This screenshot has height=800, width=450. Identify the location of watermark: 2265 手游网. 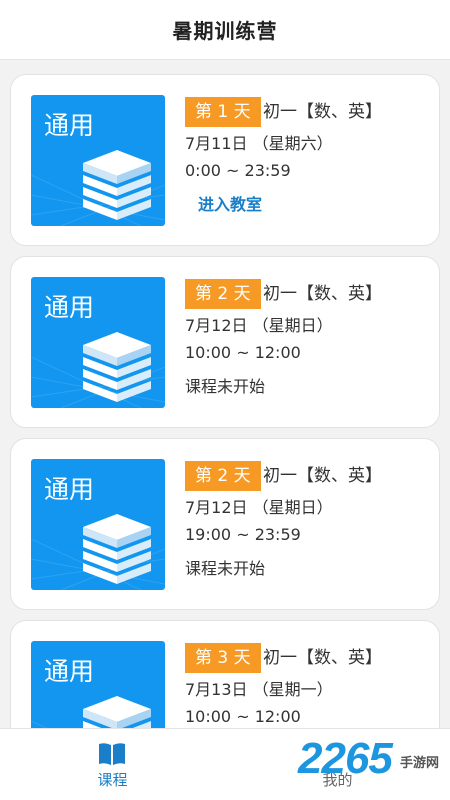
(371, 763).